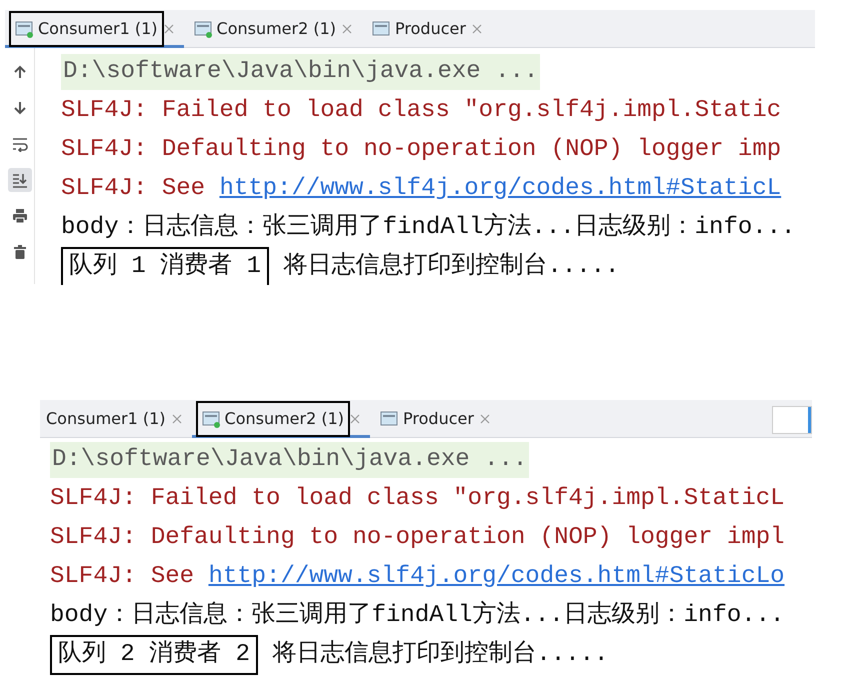  I want to click on link: http://www.slf4j.org/codes.html#StaticL, so click(500, 188).